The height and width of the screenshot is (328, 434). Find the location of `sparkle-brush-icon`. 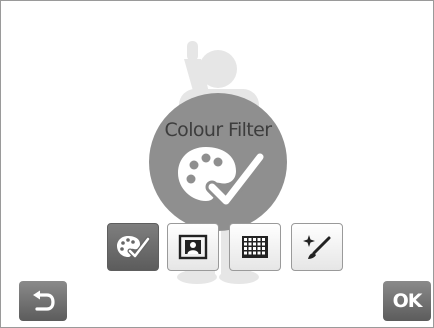

sparkle-brush-icon is located at coordinates (317, 247).